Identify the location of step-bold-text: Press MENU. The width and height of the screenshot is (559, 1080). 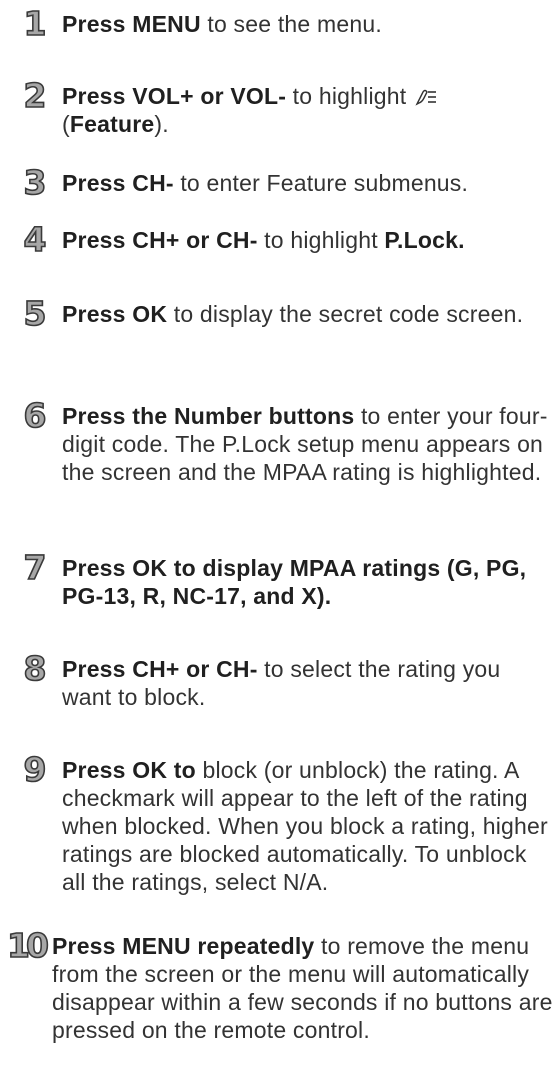
(131, 24).